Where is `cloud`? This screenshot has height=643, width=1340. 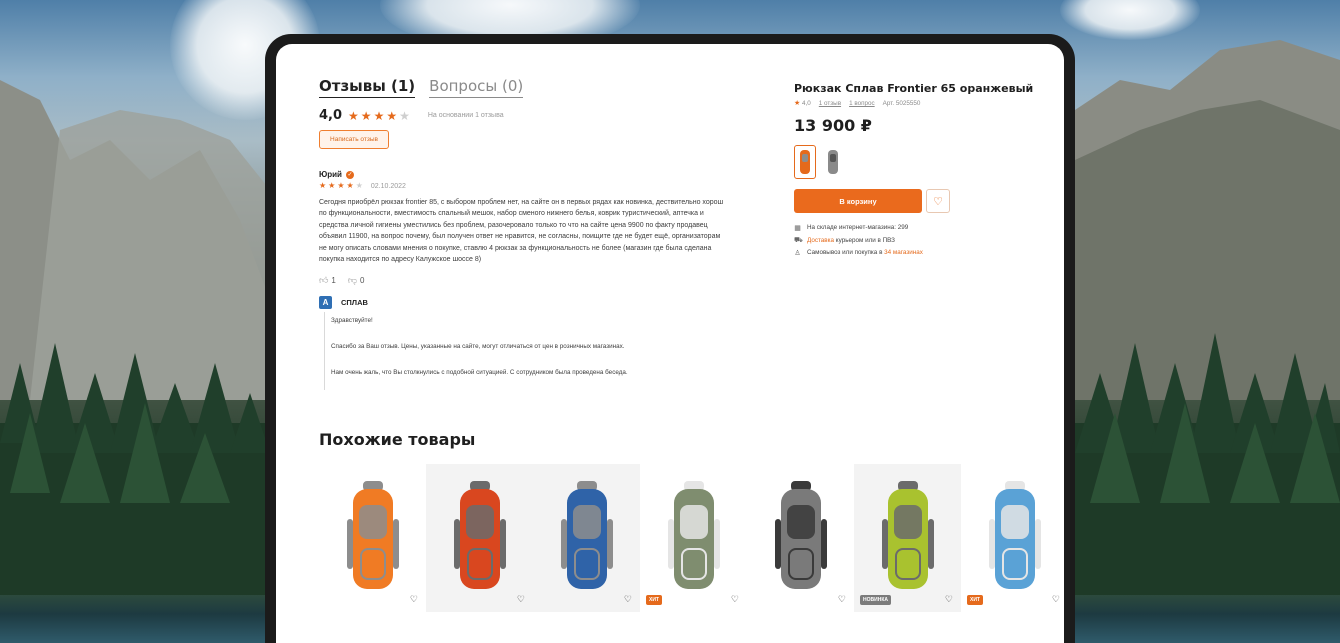 cloud is located at coordinates (1130, 20).